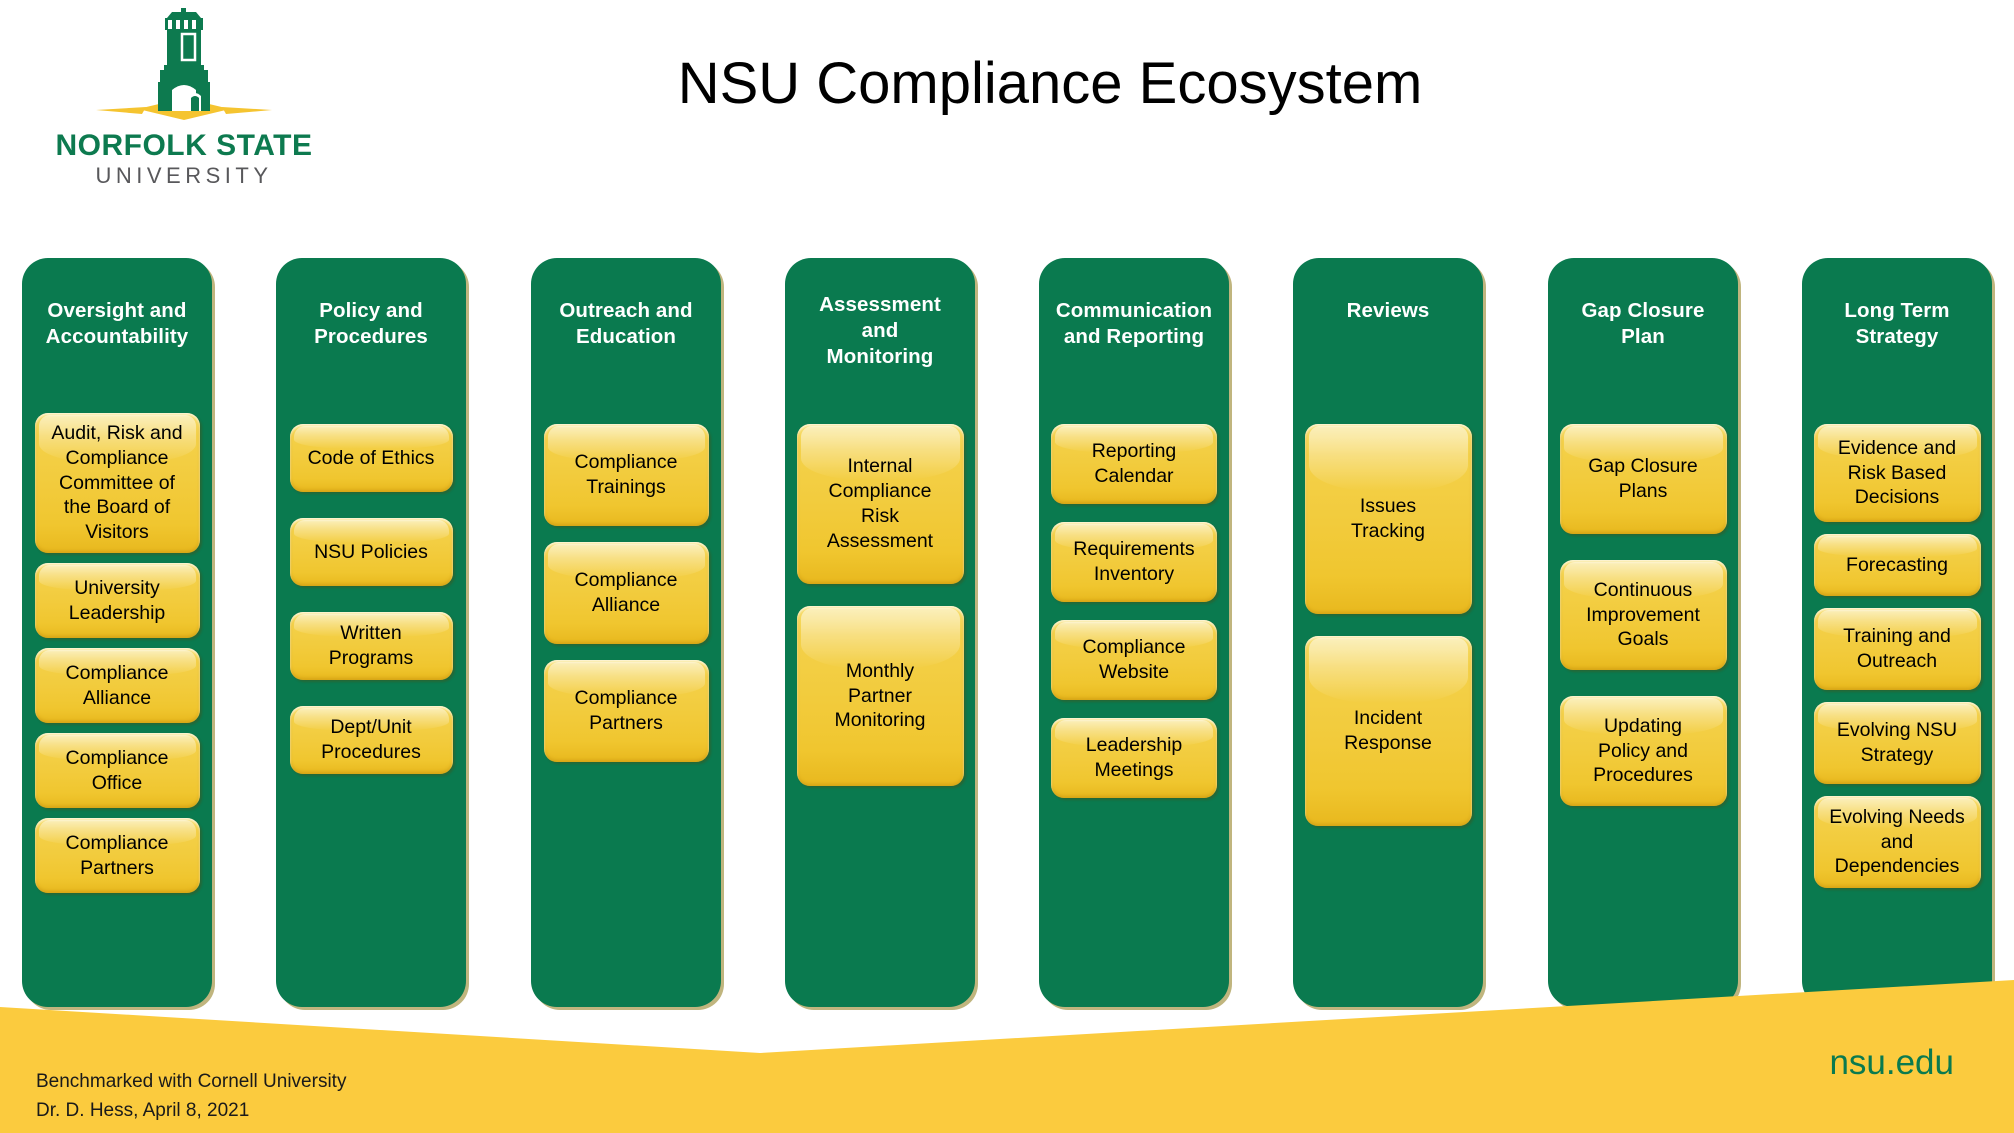  I want to click on pillar-chip-label: Internal Compliance Risk Assessment, so click(880, 503).